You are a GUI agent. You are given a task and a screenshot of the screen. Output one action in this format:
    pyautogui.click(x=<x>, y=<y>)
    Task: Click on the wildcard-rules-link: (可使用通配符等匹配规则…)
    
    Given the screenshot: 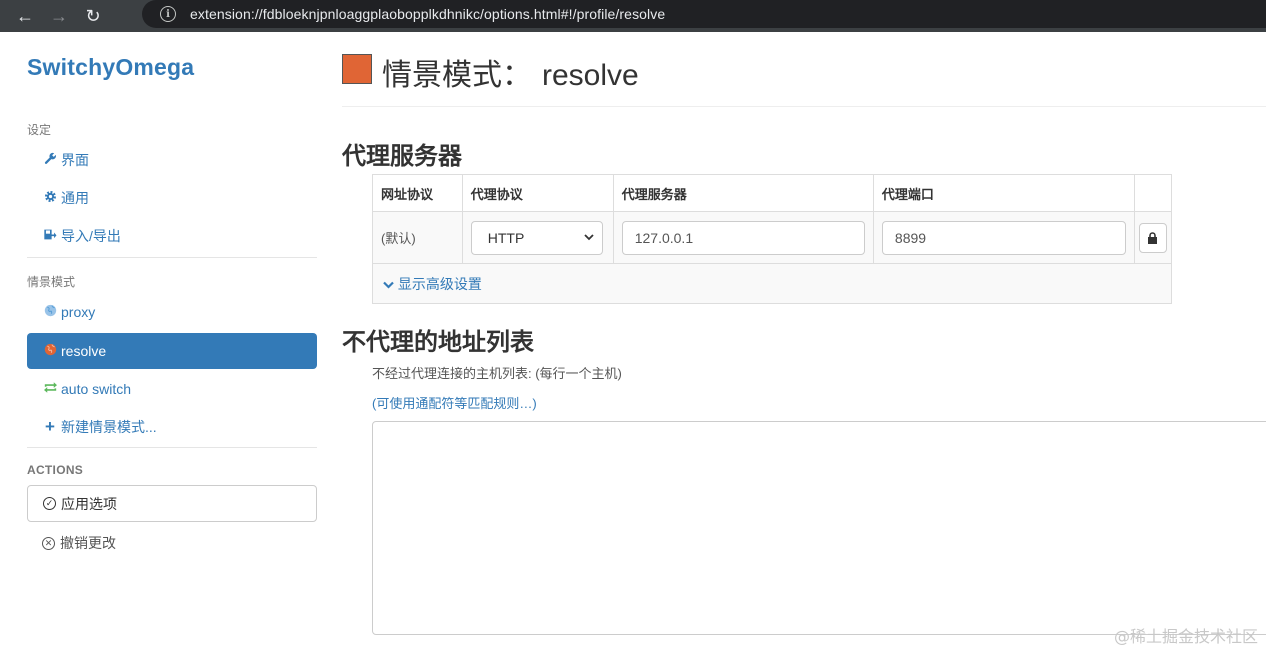 What is the action you would take?
    pyautogui.click(x=454, y=402)
    